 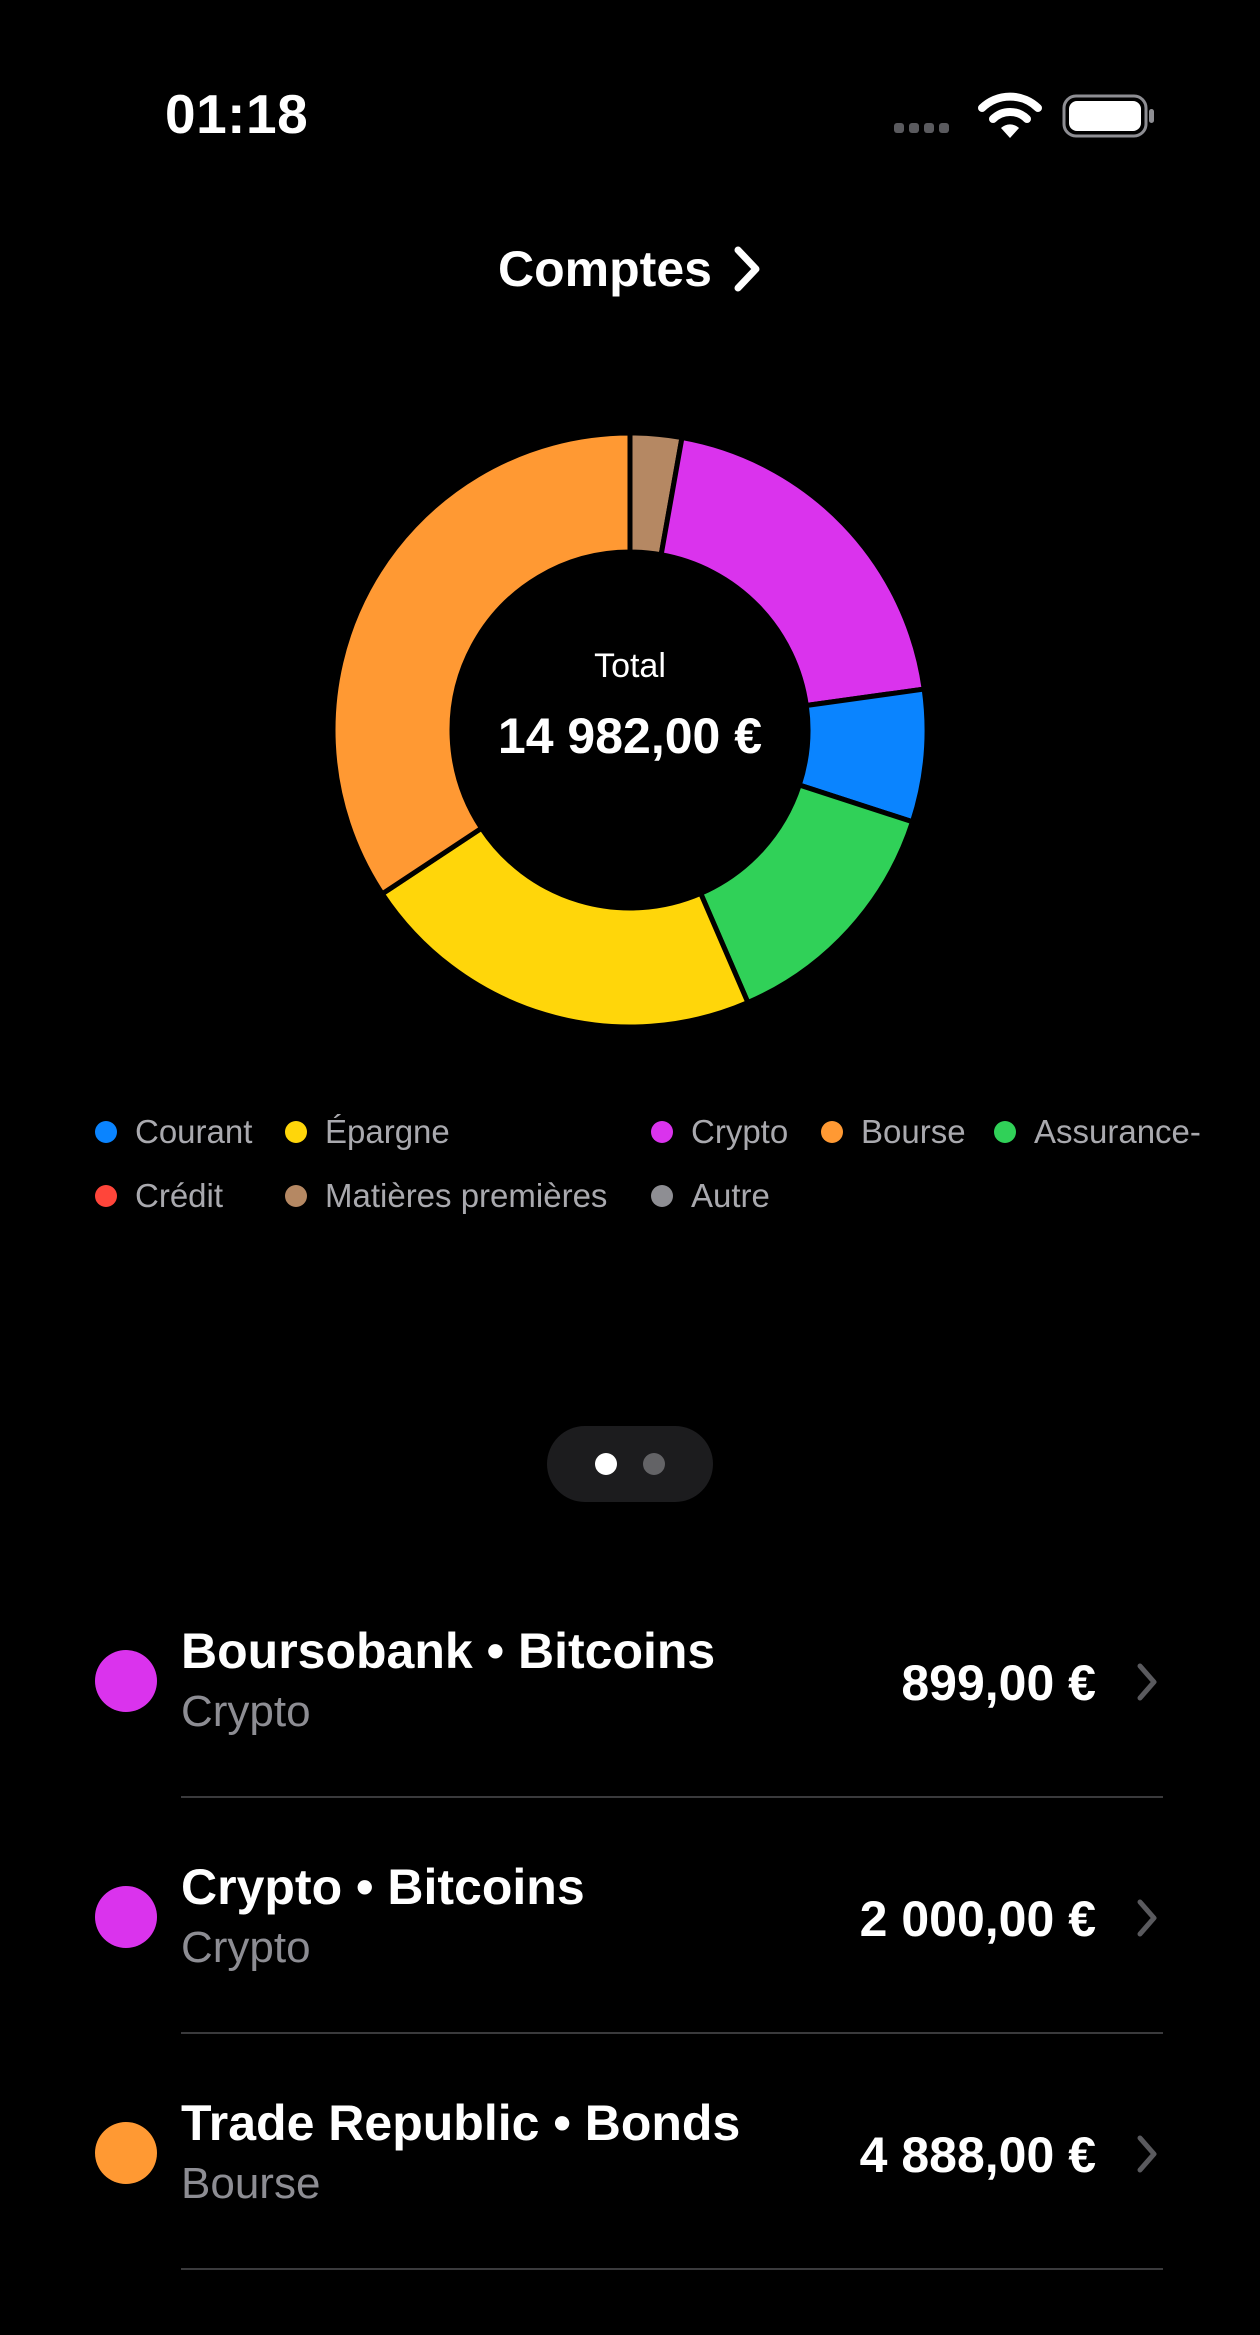 I want to click on legend-item-epargne: Épargne, so click(x=367, y=1132).